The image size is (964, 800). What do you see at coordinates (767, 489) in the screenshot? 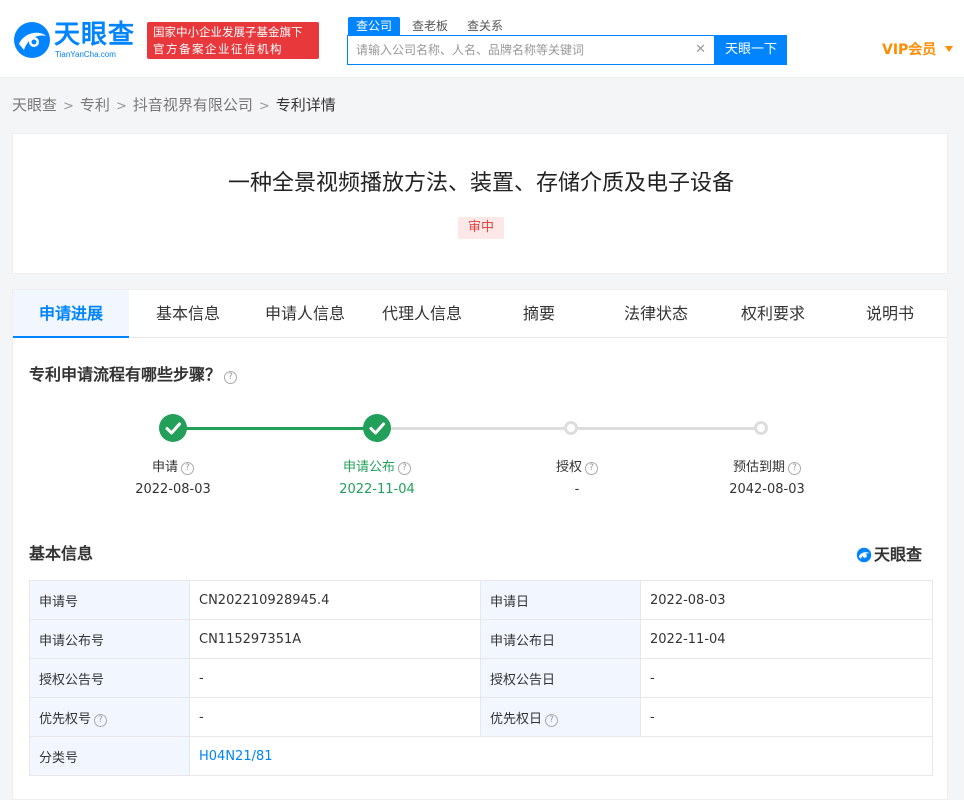
I see `step-date: 2042-08-03` at bounding box center [767, 489].